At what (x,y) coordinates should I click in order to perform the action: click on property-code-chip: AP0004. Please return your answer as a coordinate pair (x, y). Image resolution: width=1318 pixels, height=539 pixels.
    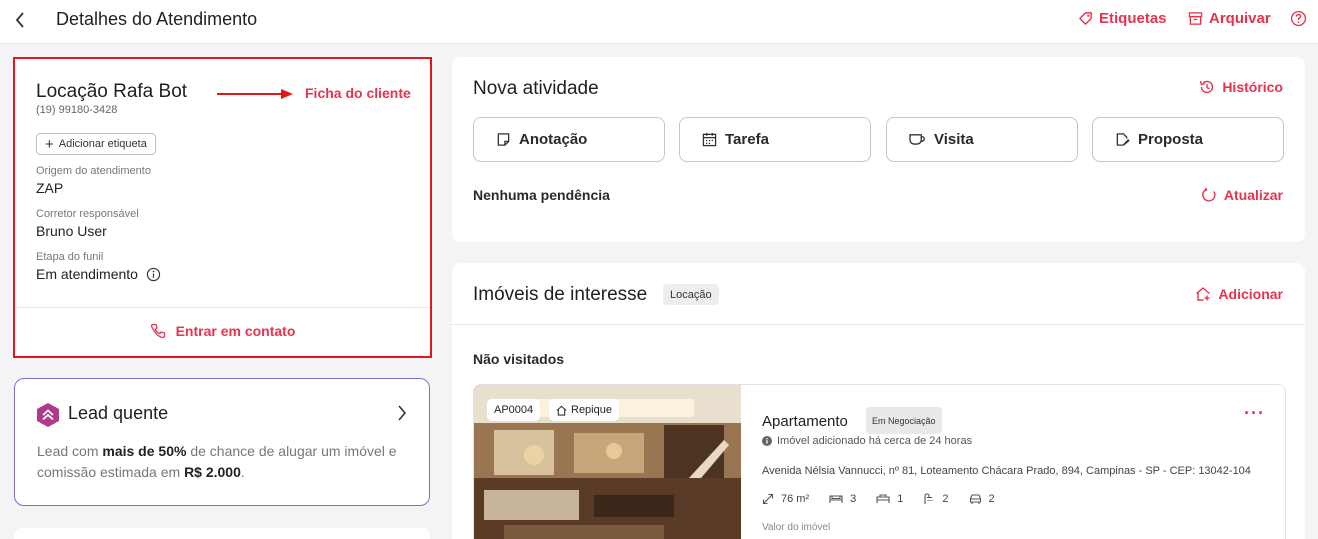
    Looking at the image, I should click on (514, 410).